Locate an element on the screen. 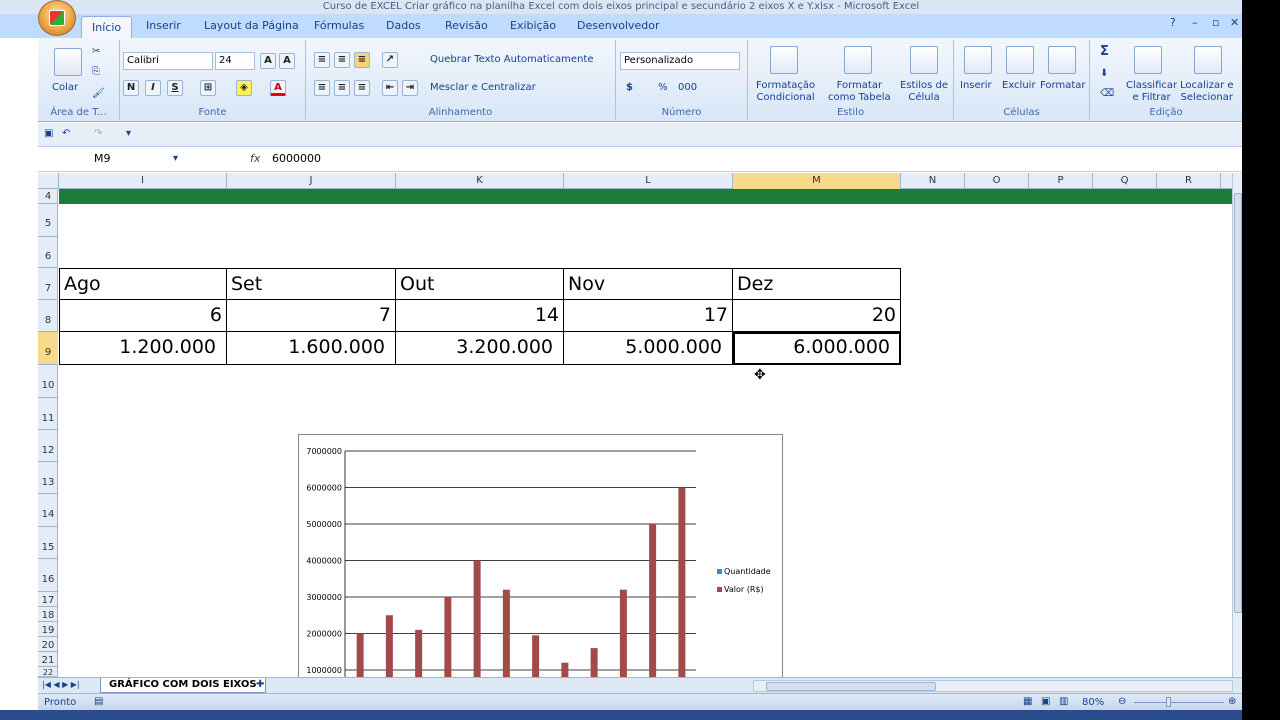  restore-icon: ▫ is located at coordinates (1215, 22).